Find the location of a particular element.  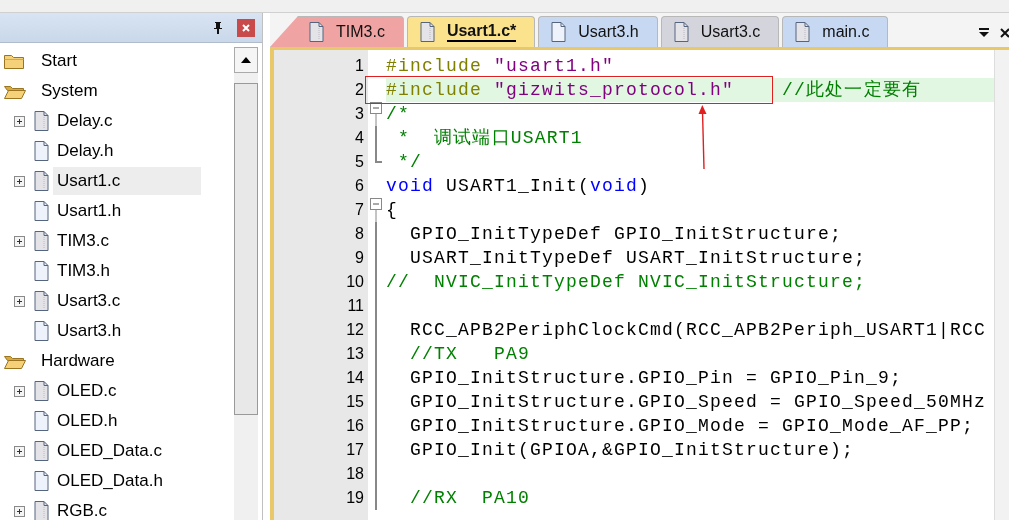

code-line: USART_InitTypeDef USART_InitStructure; is located at coordinates (638, 258).